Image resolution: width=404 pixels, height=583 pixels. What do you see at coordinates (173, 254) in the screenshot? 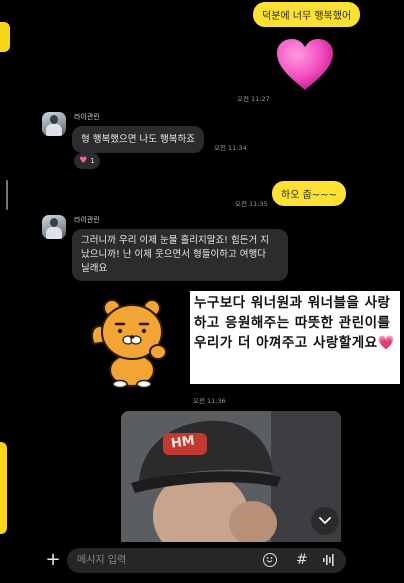
I see `message-line: 났으니까! 난 이제 웃으면서 형들이하고 여행다` at bounding box center [173, 254].